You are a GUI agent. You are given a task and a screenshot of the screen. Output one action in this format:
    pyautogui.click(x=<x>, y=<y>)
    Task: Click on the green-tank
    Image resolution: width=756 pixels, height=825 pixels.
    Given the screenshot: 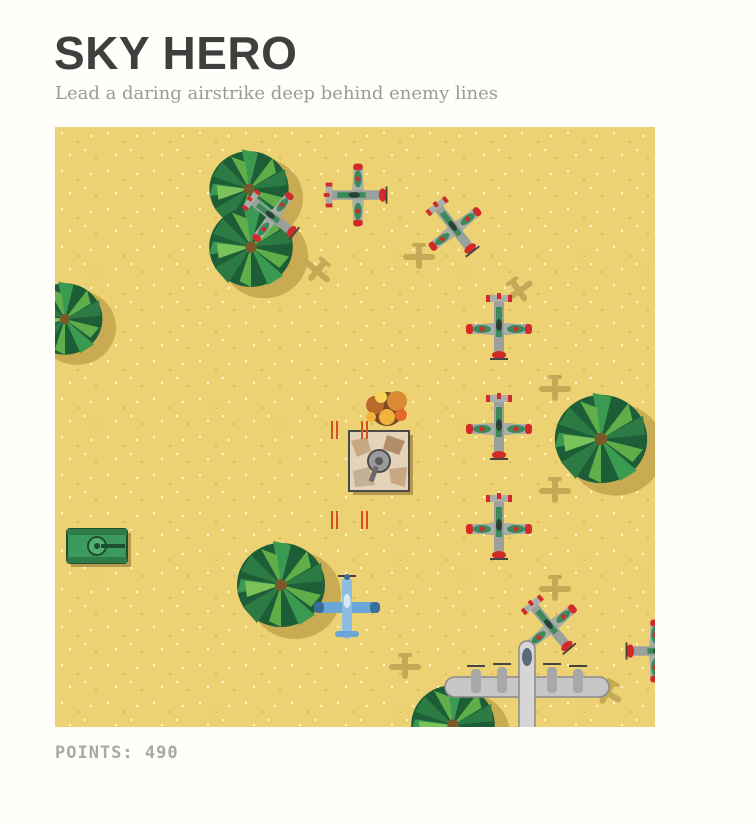 What is the action you would take?
    pyautogui.click(x=98, y=547)
    